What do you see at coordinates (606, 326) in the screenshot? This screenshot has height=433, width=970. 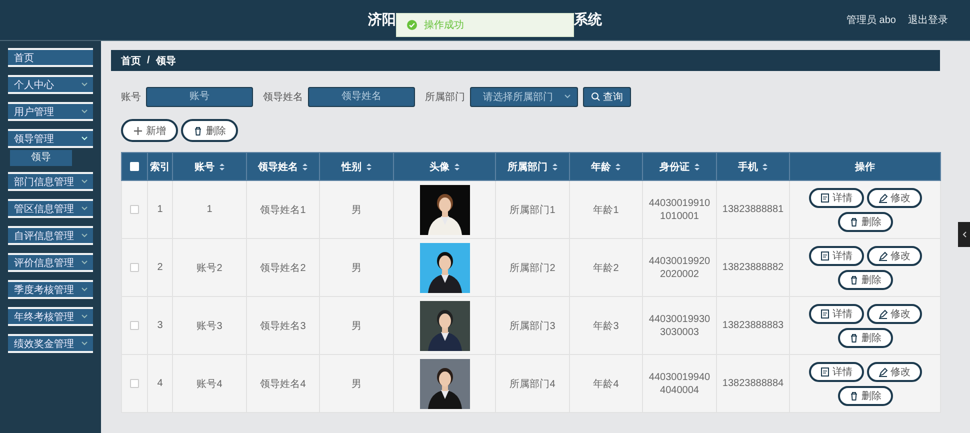 I see `table-cell: 年龄3` at bounding box center [606, 326].